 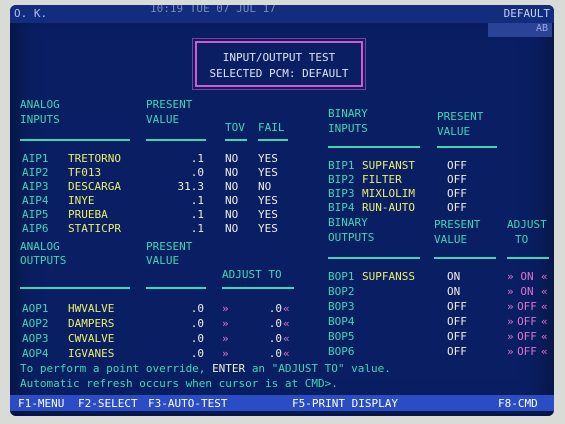 I want to click on point-id: BOP3, so click(x=341, y=306).